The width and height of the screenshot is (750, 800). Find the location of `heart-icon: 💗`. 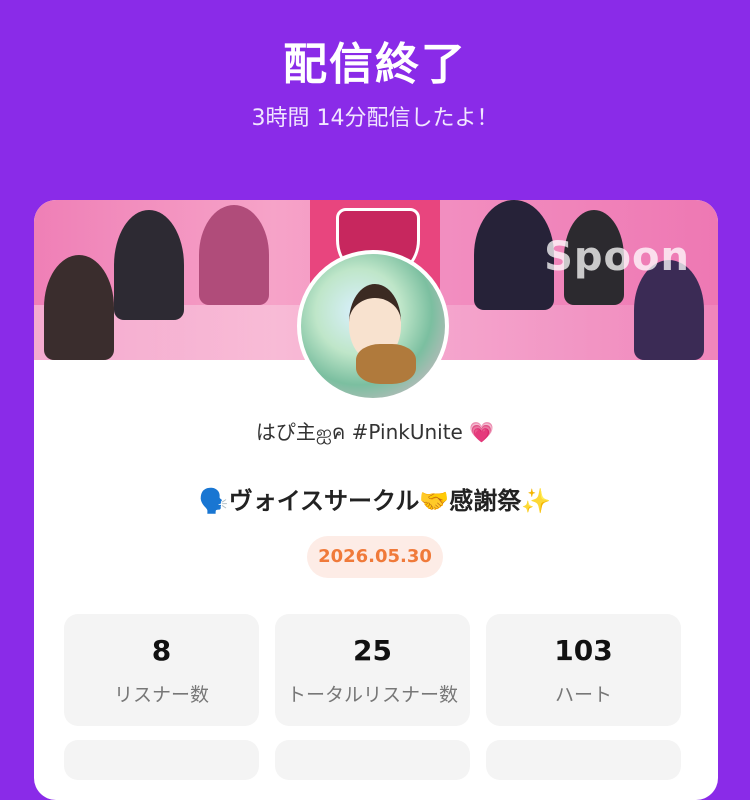

heart-icon: 💗 is located at coordinates (482, 432).